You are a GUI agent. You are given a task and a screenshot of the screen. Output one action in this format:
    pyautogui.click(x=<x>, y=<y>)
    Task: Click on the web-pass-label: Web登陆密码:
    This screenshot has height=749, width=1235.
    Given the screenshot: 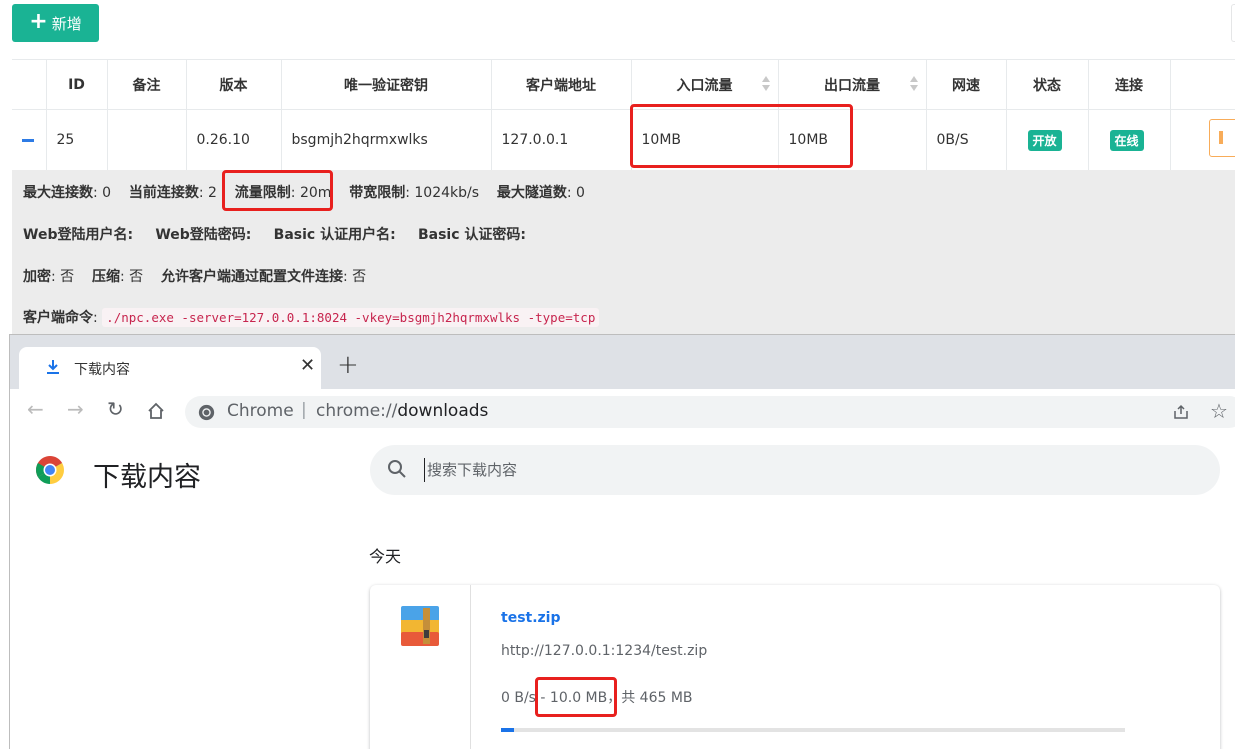 What is the action you would take?
    pyautogui.click(x=203, y=235)
    